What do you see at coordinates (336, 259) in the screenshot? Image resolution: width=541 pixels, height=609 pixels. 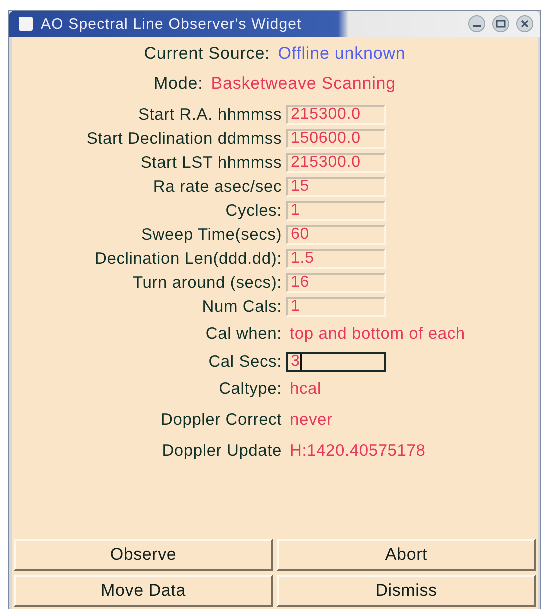 I see `input-field: 1.5` at bounding box center [336, 259].